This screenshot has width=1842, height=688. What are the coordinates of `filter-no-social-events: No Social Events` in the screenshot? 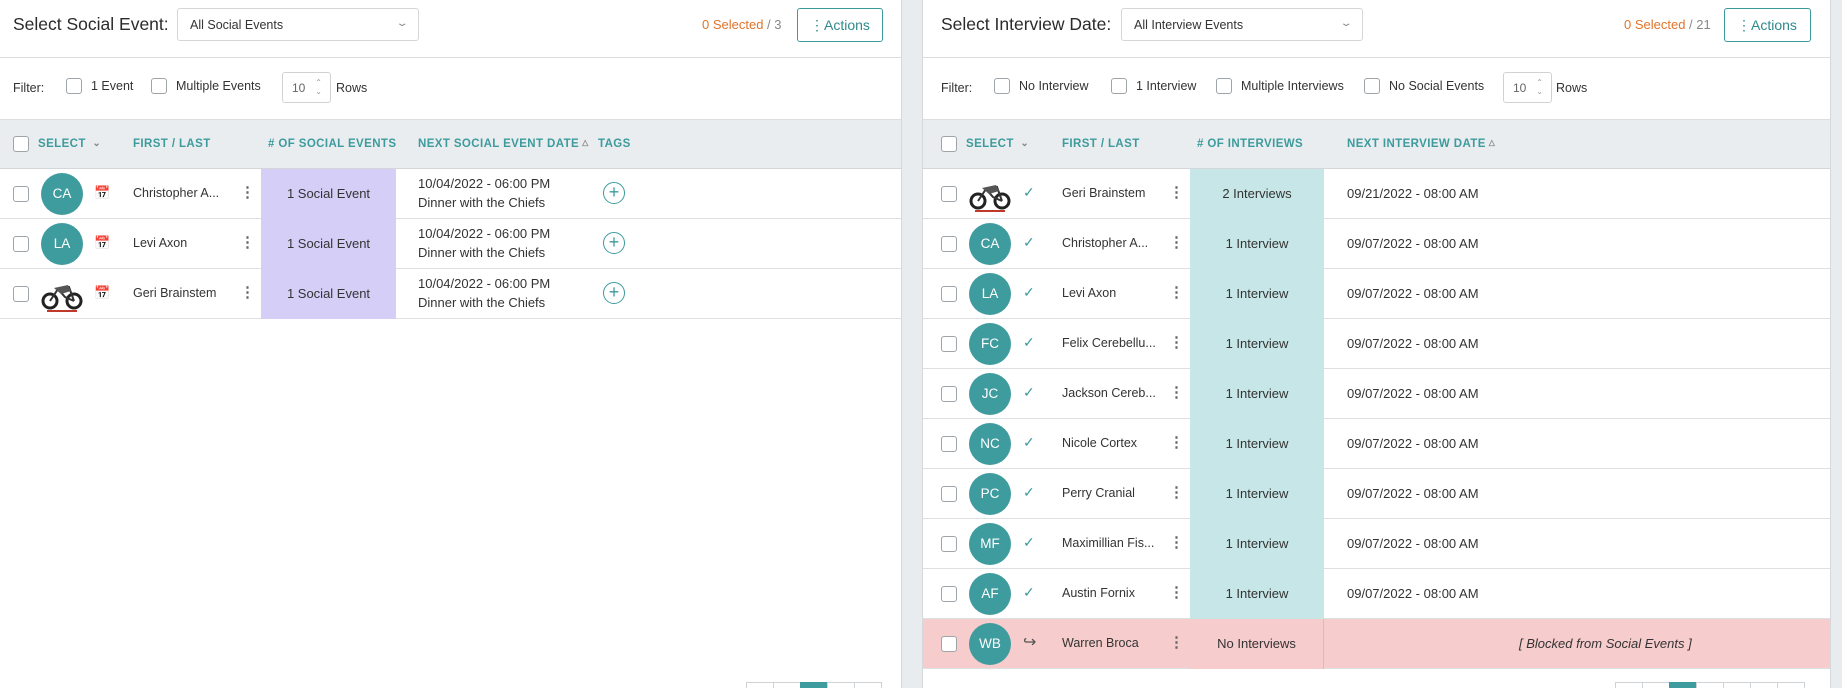 It's located at (1424, 86).